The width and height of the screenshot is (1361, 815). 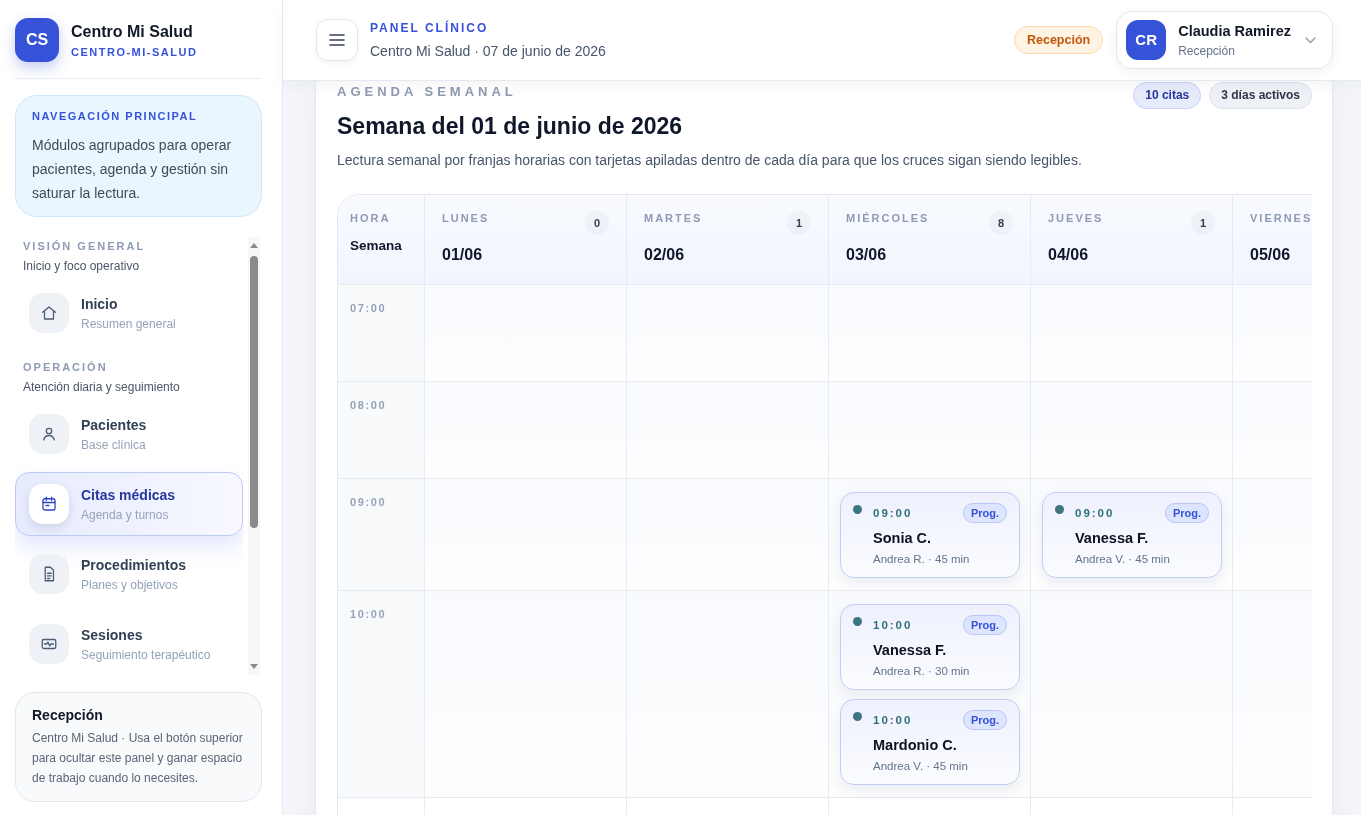 I want to click on day-name: MIÉRCOLES, so click(x=888, y=218).